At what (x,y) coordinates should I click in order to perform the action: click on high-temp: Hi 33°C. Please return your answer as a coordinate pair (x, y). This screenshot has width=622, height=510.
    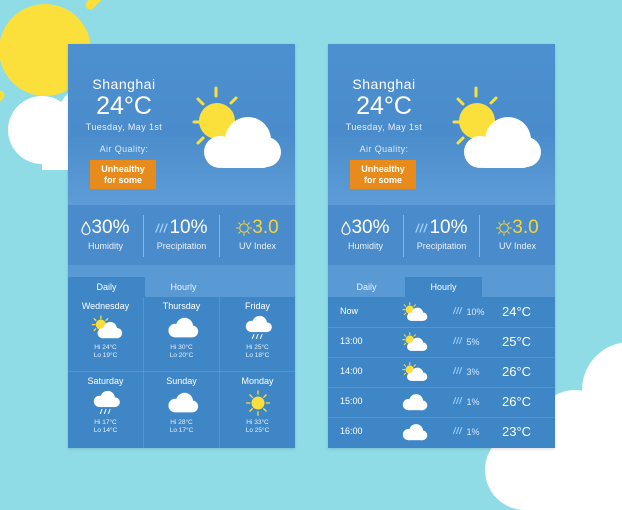
    Looking at the image, I should click on (257, 422).